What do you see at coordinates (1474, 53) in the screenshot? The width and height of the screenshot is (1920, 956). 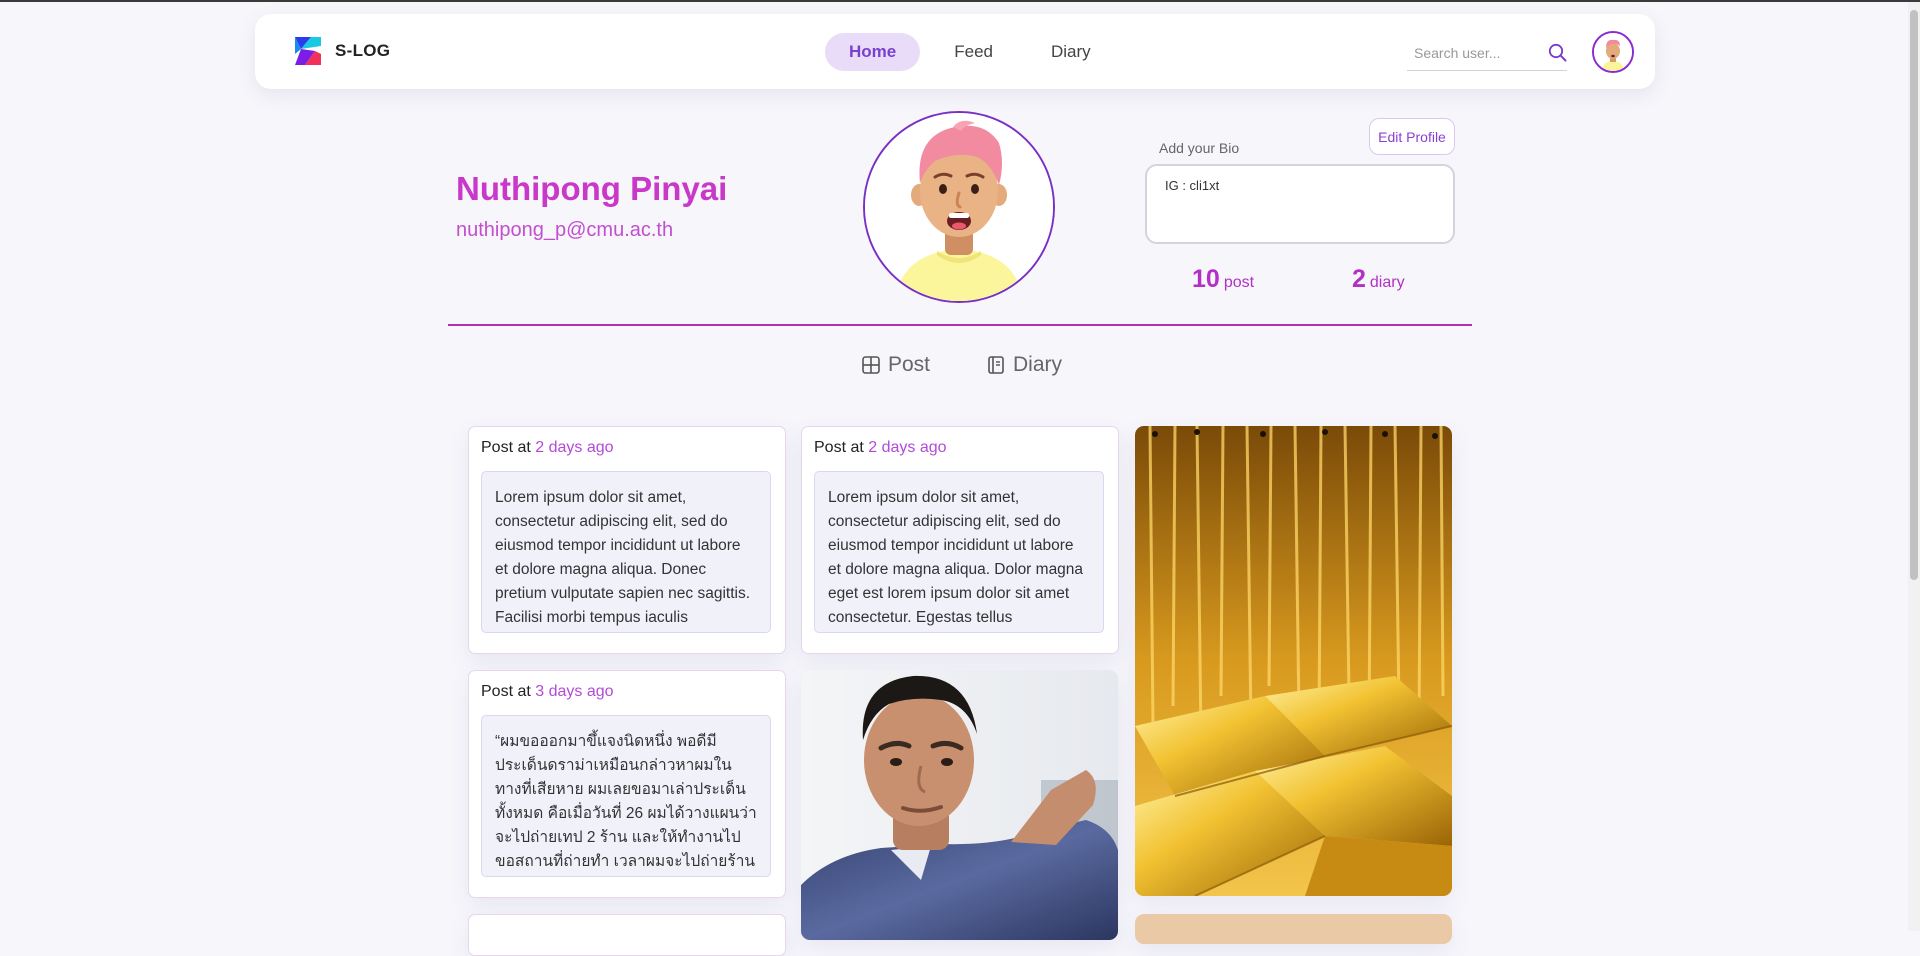 I see `search-user-input` at bounding box center [1474, 53].